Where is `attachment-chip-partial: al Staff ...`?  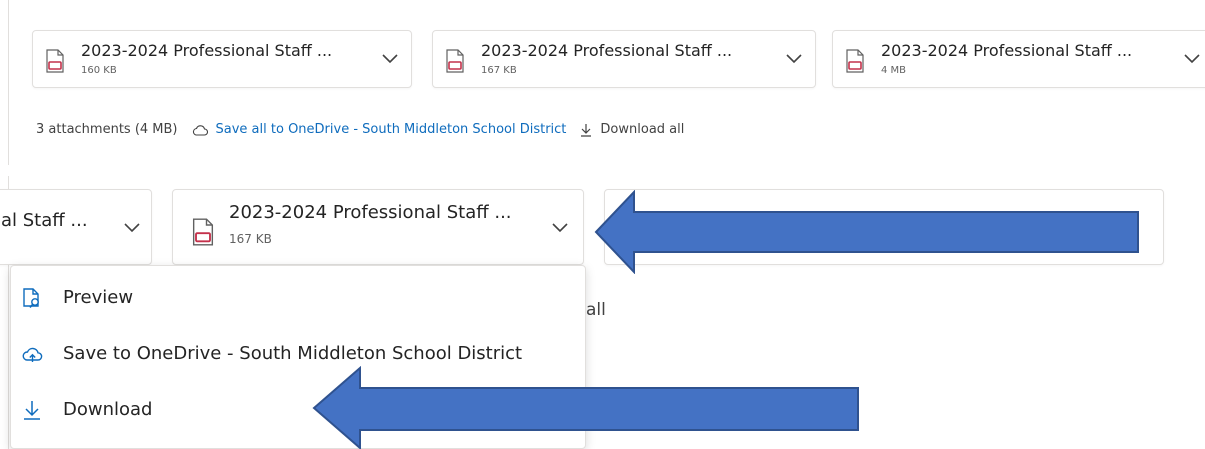 attachment-chip-partial: al Staff ... is located at coordinates (76, 227).